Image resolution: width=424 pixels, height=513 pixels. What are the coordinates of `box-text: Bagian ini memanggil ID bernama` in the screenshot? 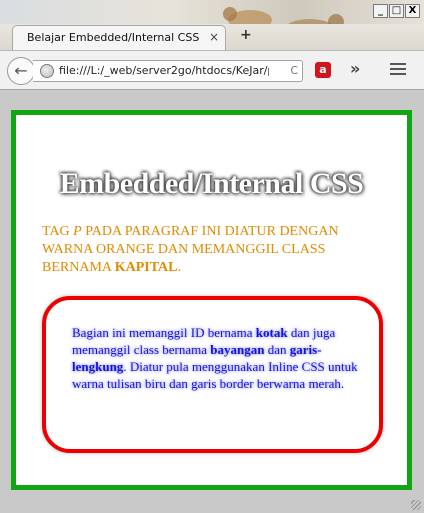 It's located at (164, 332).